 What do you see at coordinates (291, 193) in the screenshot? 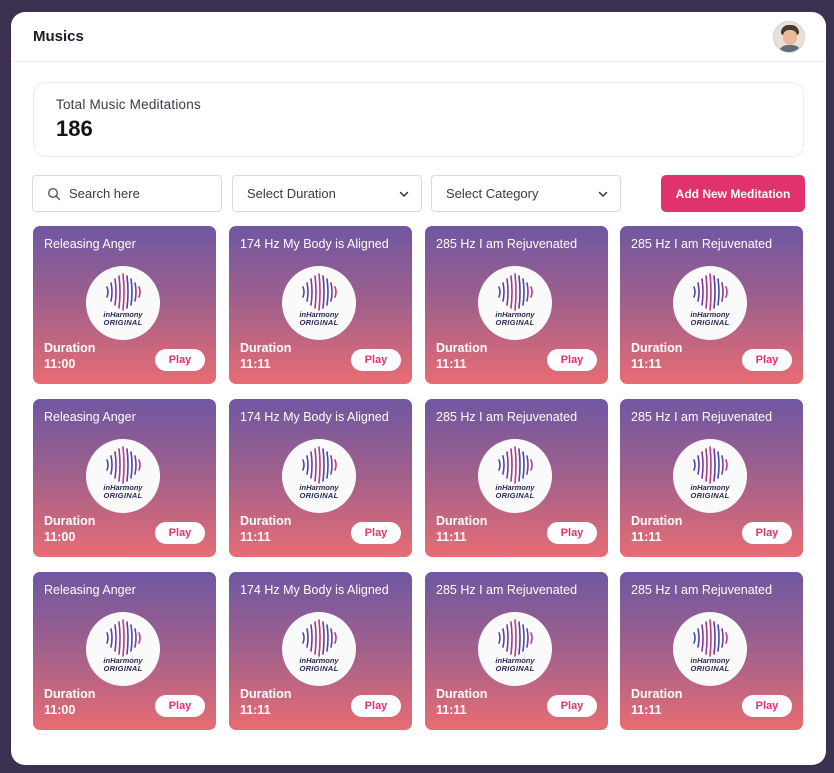
I see `duration-select-label: Select Duration` at bounding box center [291, 193].